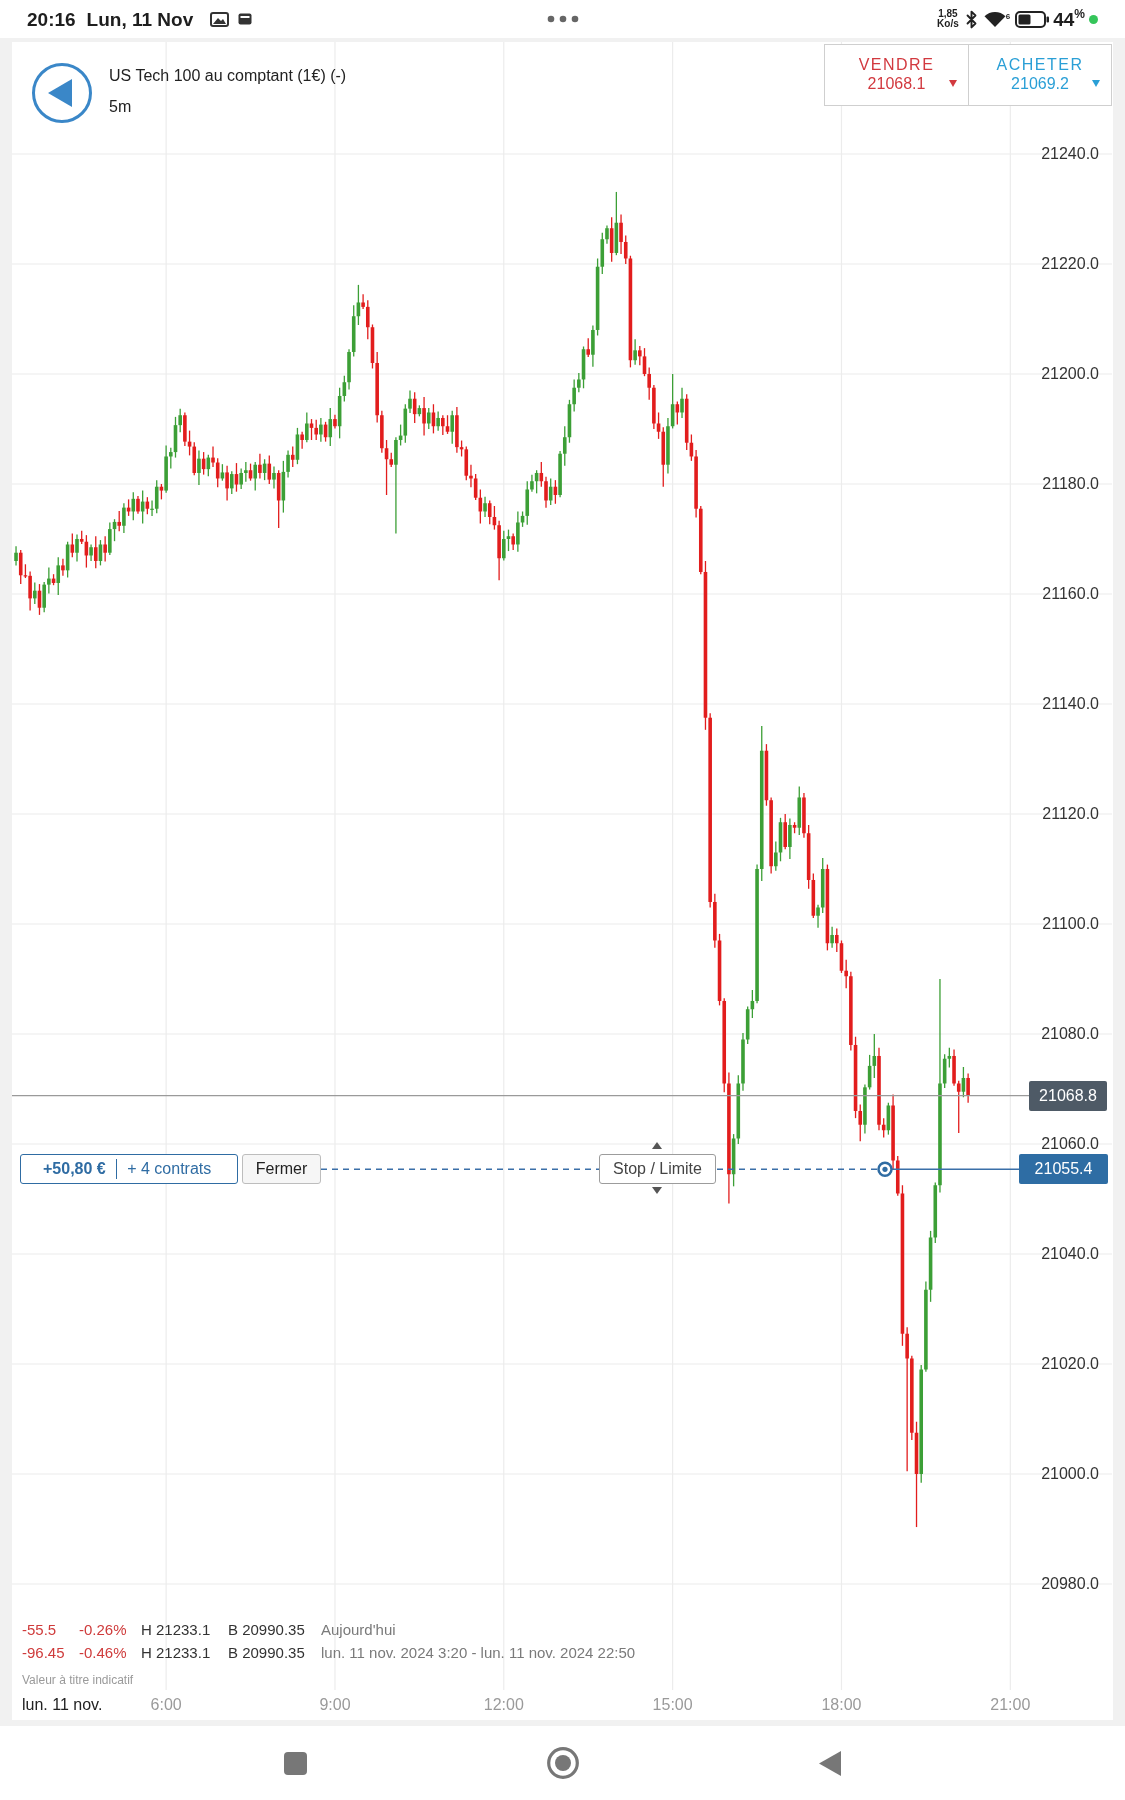 This screenshot has width=1125, height=1800. What do you see at coordinates (166, 1705) in the screenshot?
I see `time-axis-label: 6:00` at bounding box center [166, 1705].